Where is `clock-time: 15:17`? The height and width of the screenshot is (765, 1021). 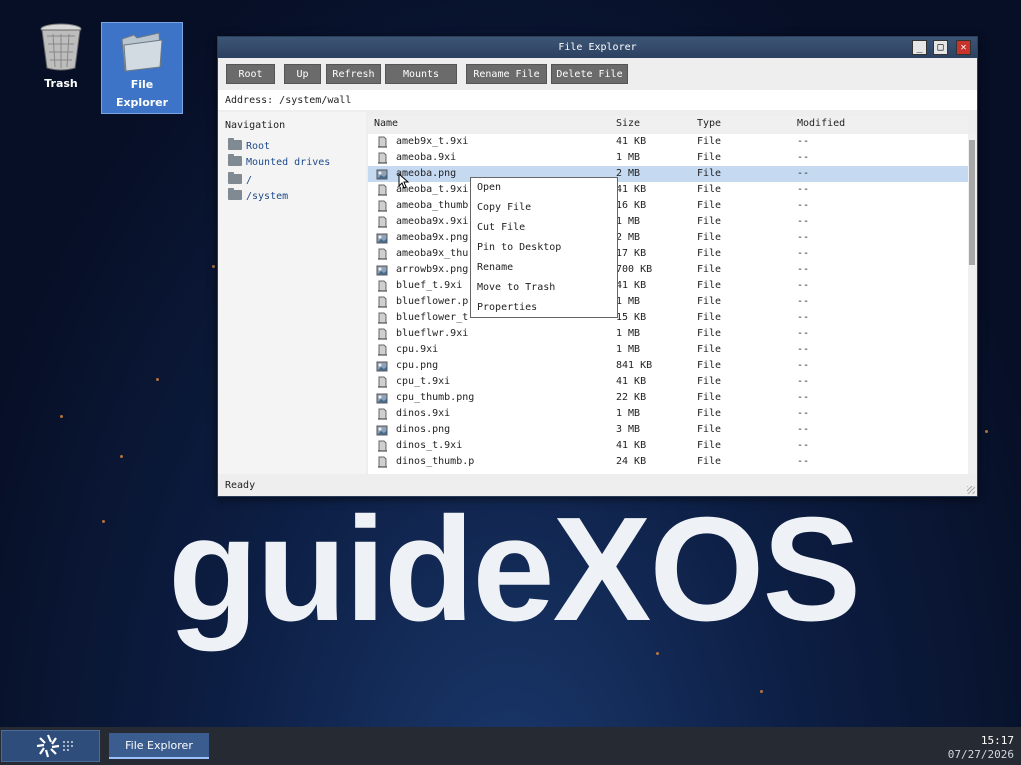 clock-time: 15:17 is located at coordinates (997, 740).